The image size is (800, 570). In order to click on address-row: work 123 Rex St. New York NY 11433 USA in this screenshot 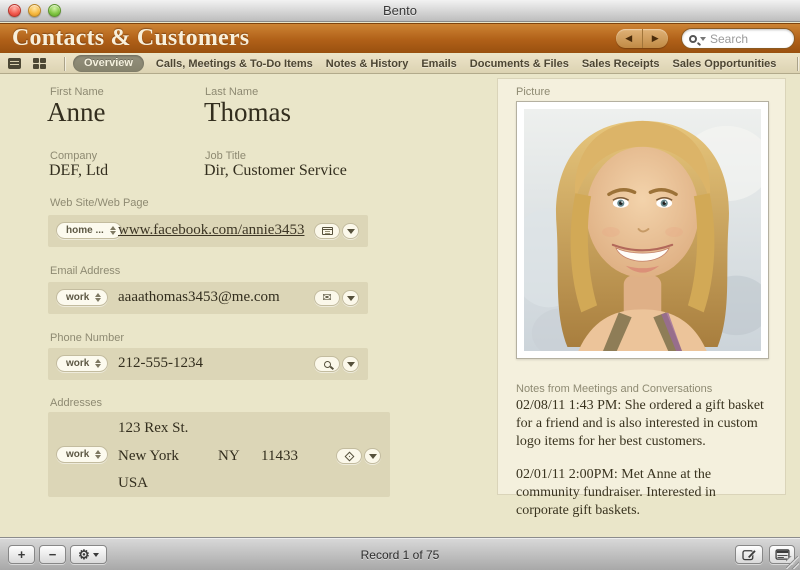, I will do `click(219, 454)`.